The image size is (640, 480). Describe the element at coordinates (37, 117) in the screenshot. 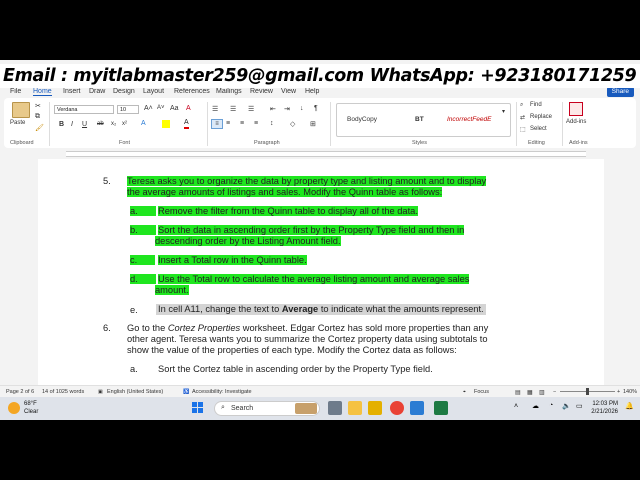

I see `copy-icon: ⧉` at that location.